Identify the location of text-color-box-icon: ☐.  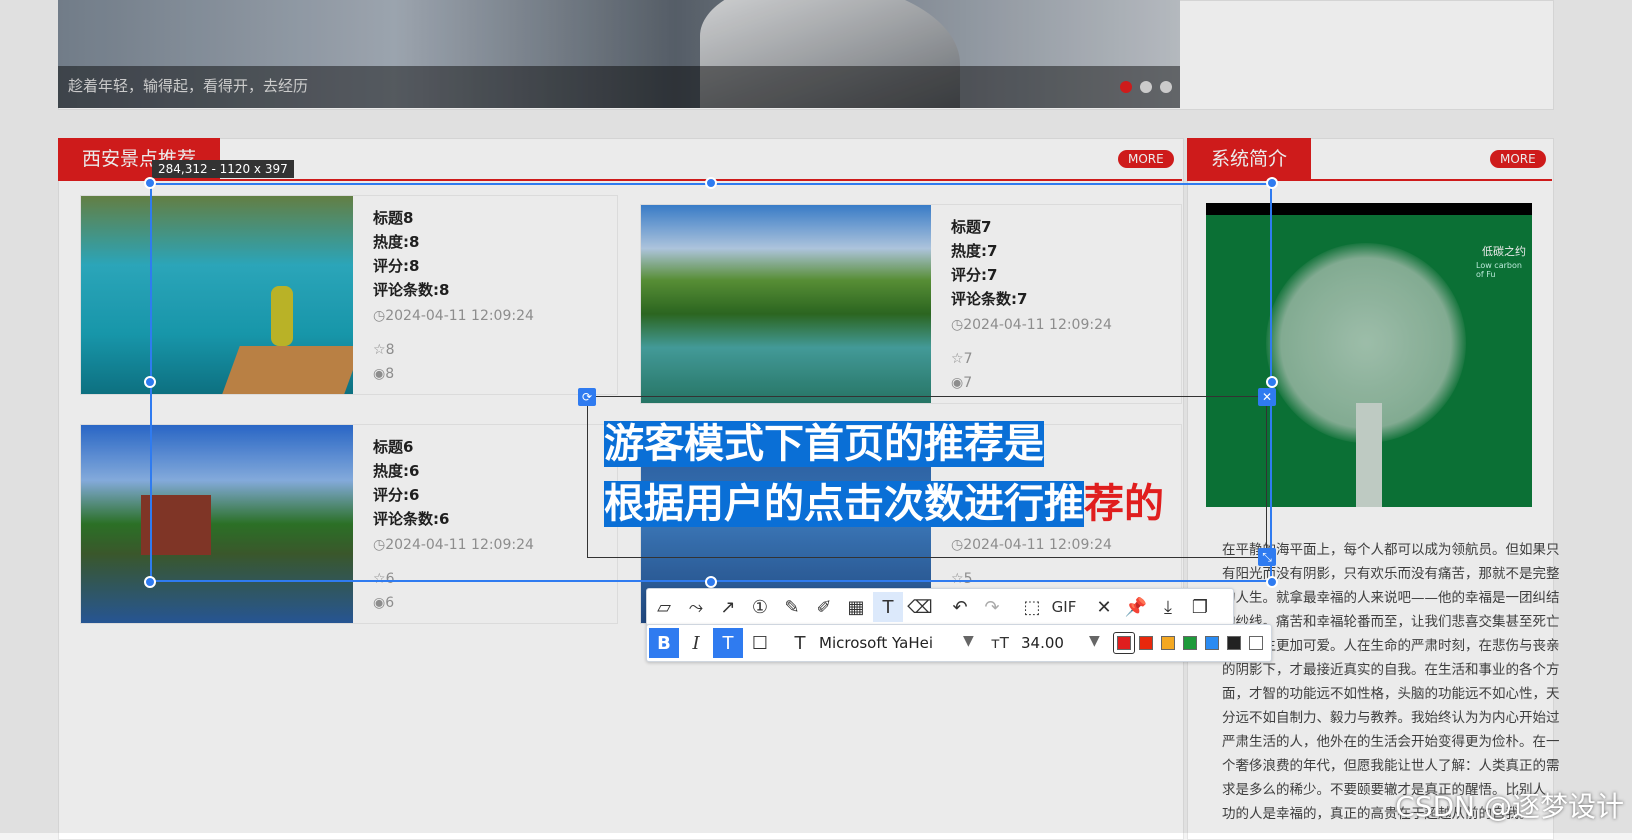
(760, 643).